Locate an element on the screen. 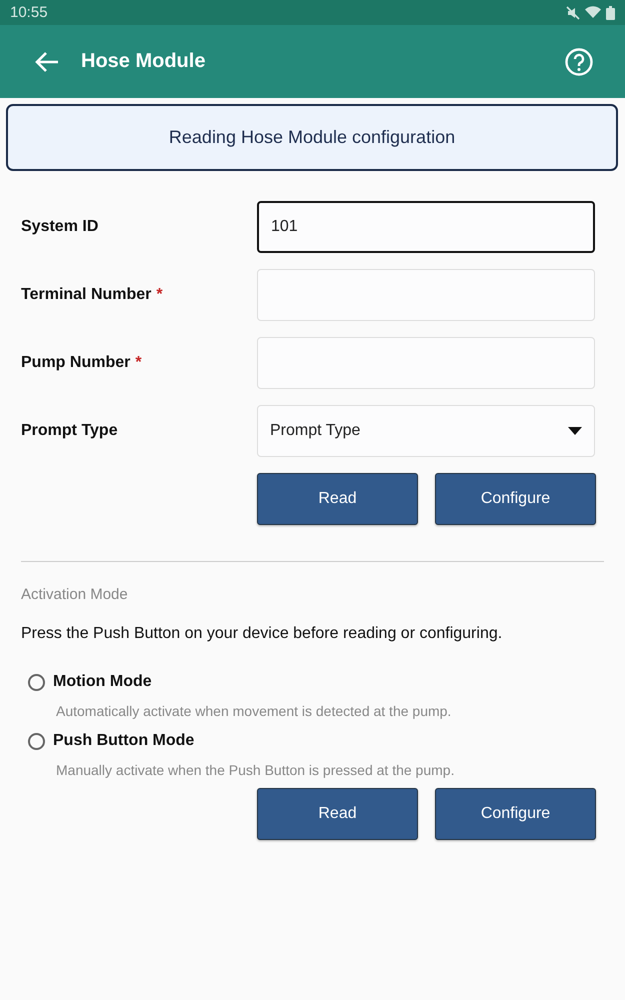 This screenshot has height=1000, width=625. battery-icon is located at coordinates (610, 13).